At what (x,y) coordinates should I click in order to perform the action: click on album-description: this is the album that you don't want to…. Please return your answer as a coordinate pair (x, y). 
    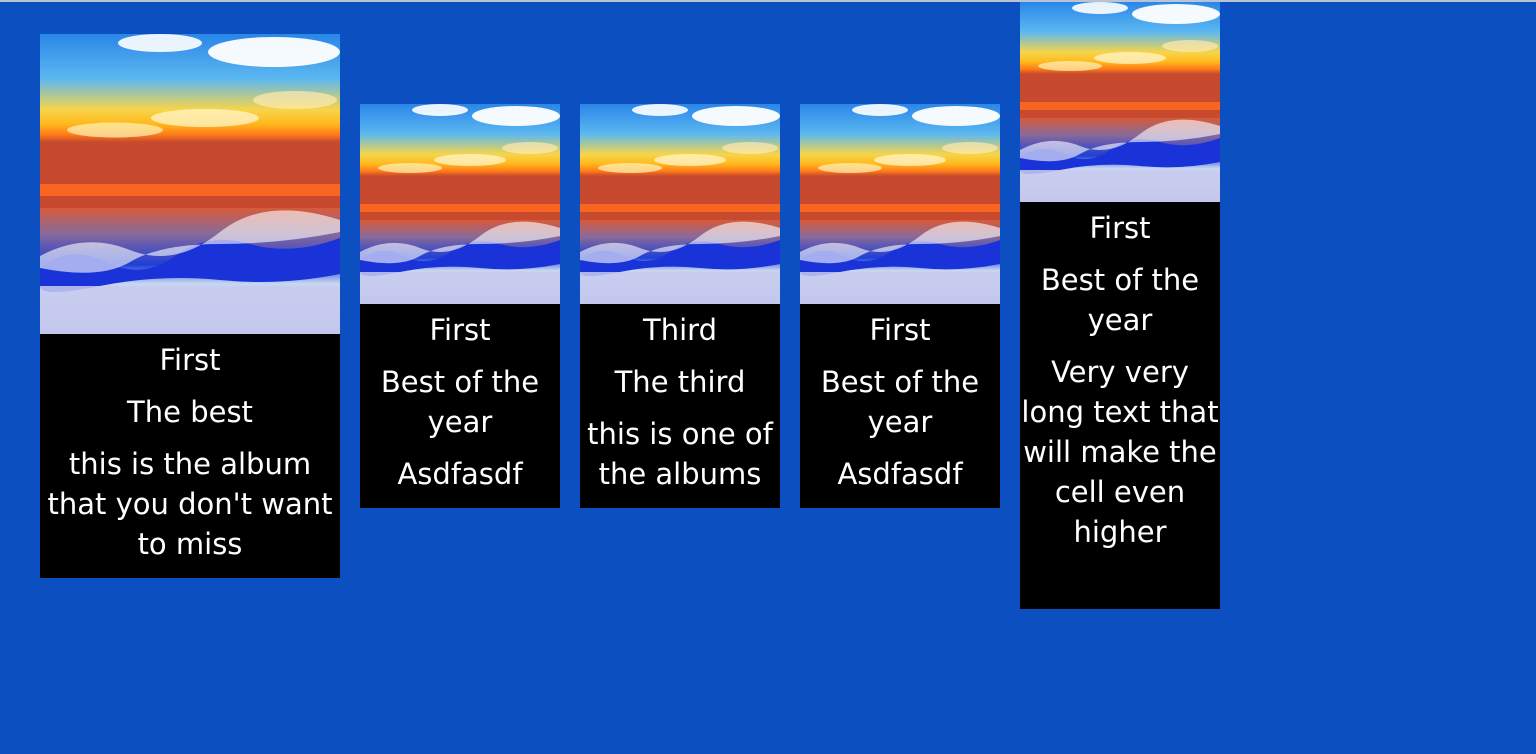
    Looking at the image, I should click on (190, 504).